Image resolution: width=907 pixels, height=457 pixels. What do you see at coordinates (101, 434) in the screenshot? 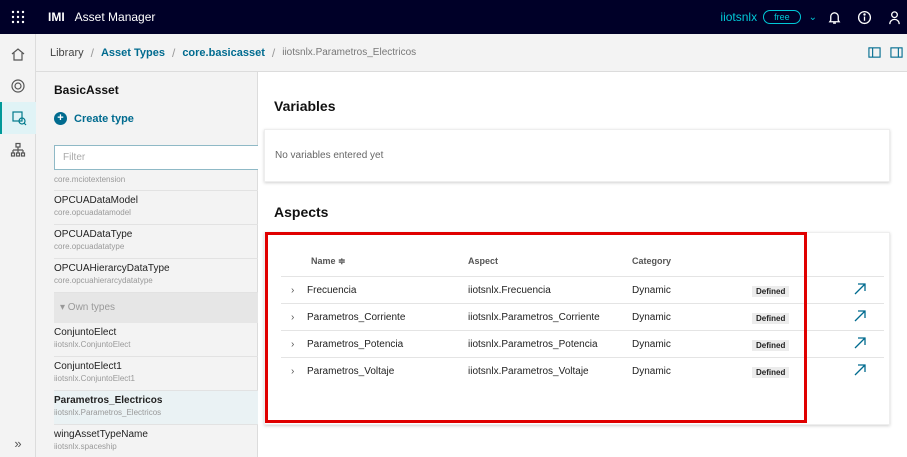
I see `list-item-name: wingAssetTypeName` at bounding box center [101, 434].